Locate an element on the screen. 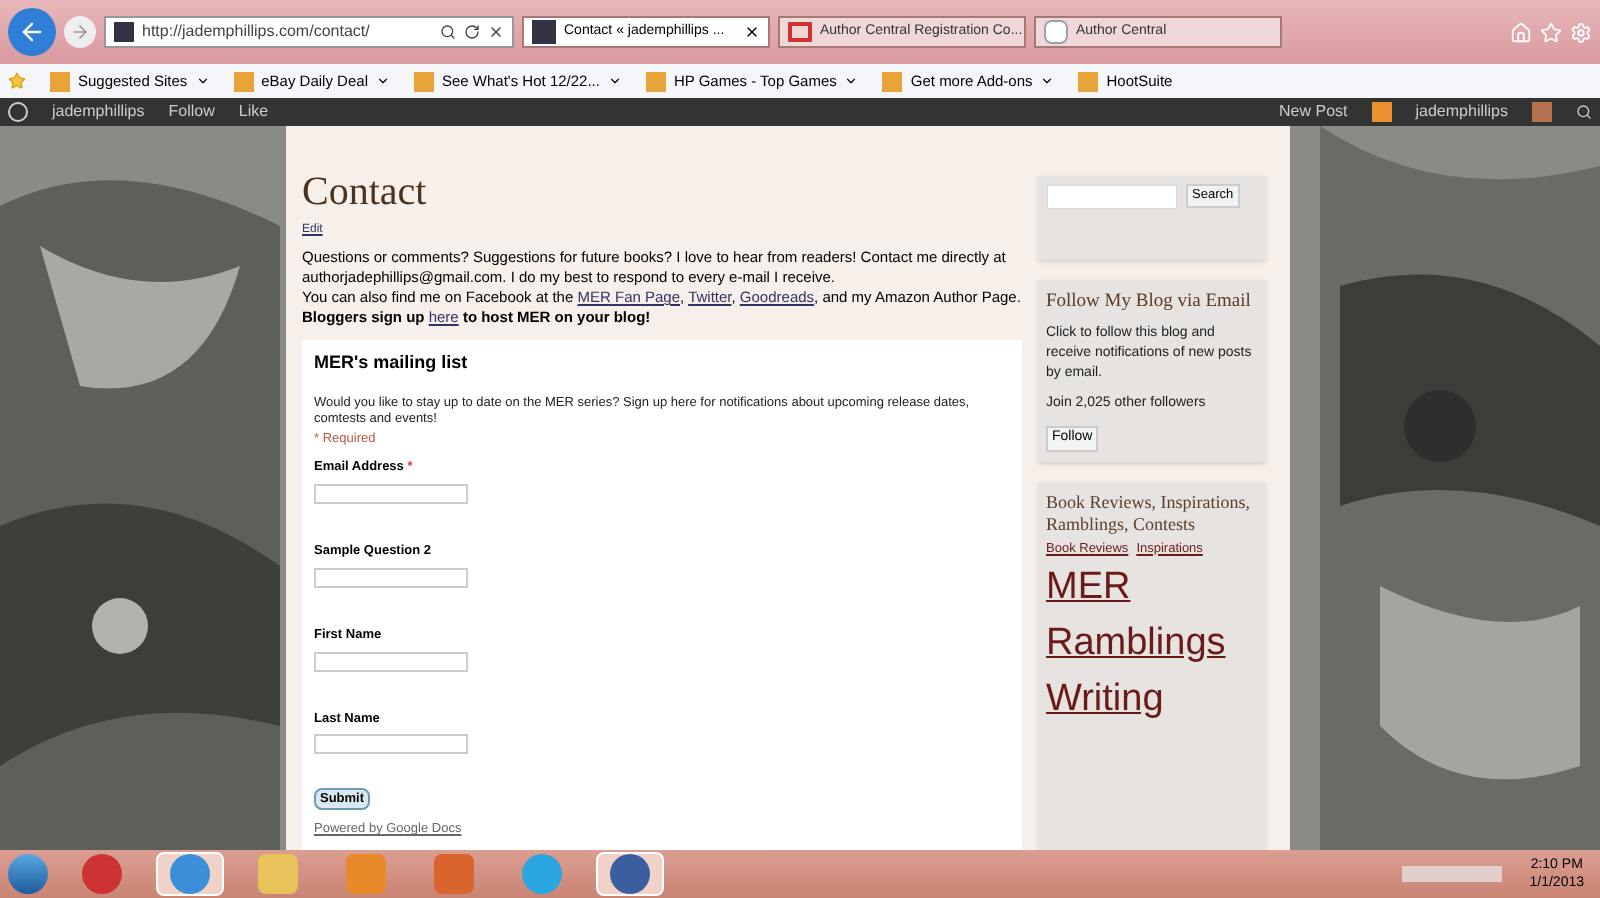 The width and height of the screenshot is (1600, 898). form-title: MER's mailing list is located at coordinates (392, 363).